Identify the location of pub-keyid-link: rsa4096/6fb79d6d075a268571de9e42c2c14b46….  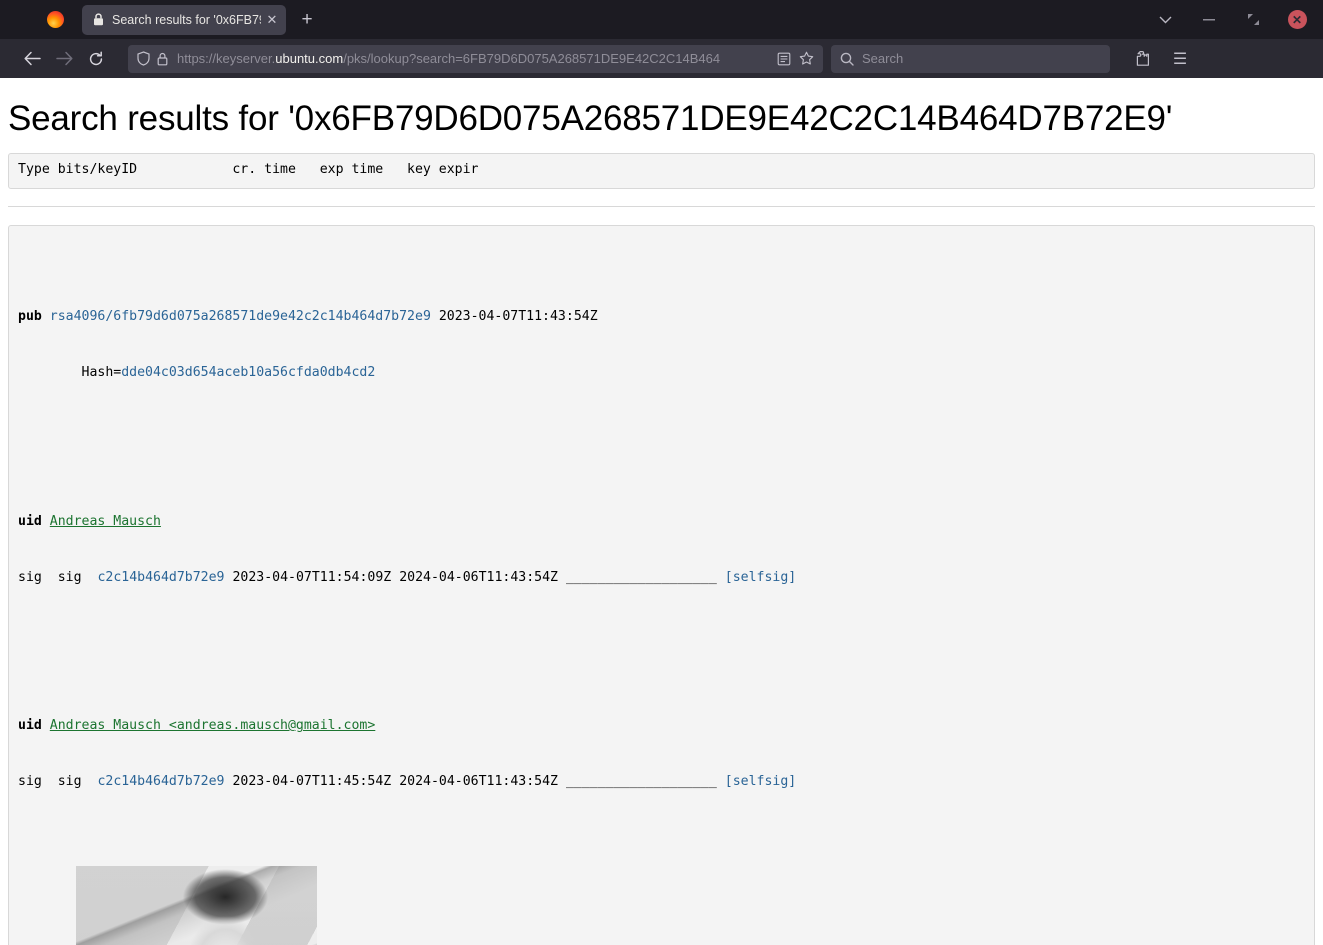
(240, 316).